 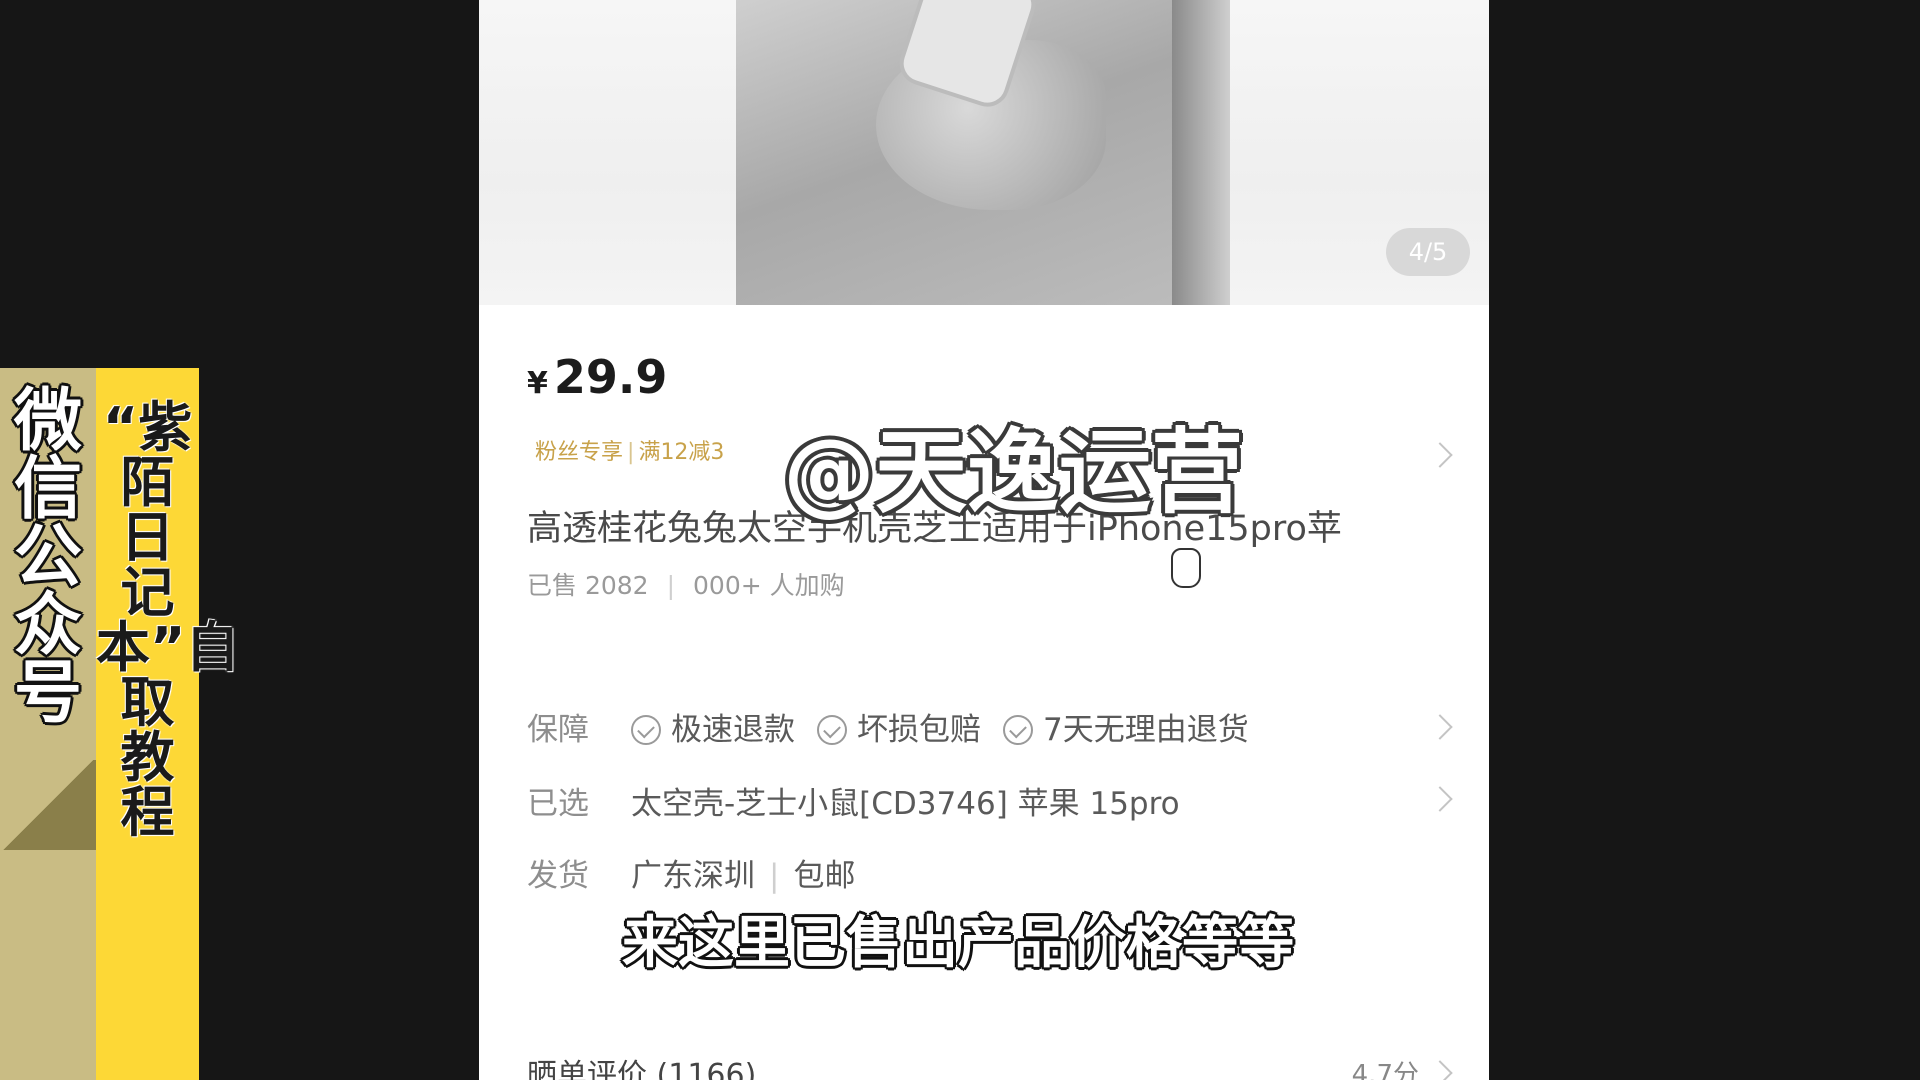 What do you see at coordinates (1186, 568) in the screenshot?
I see `hand-cursor-icon` at bounding box center [1186, 568].